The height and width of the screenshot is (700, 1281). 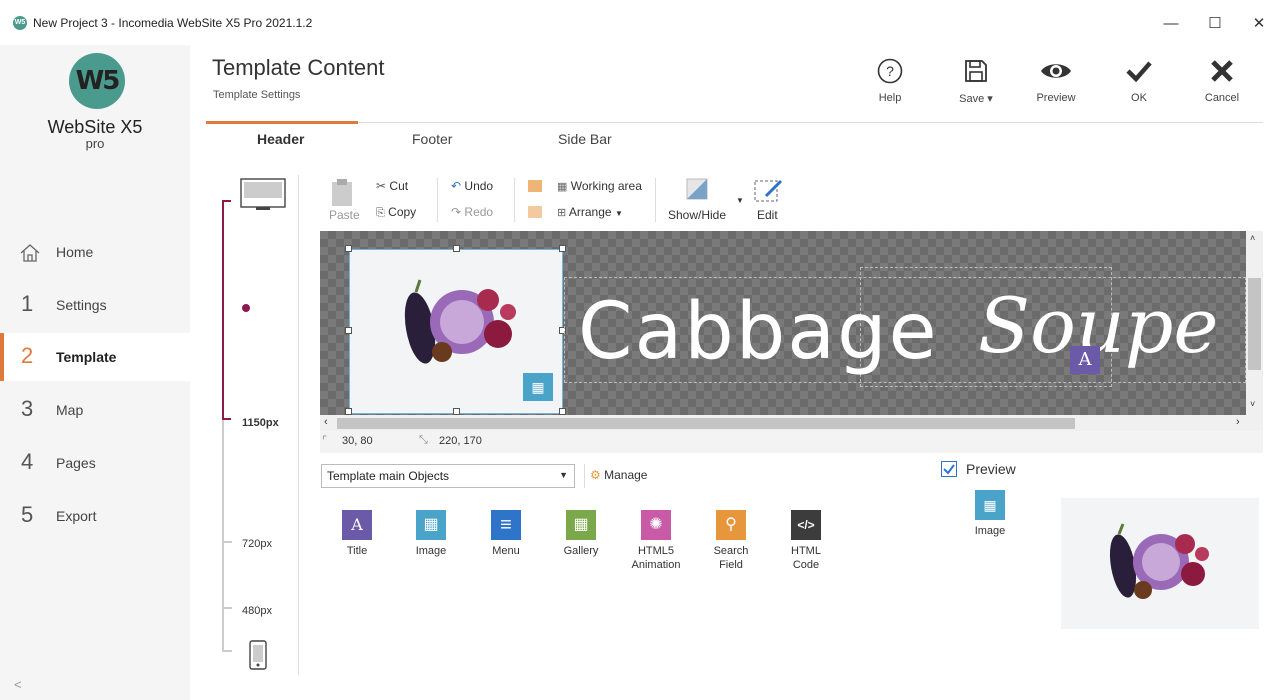 What do you see at coordinates (581, 534) in the screenshot?
I see `object-gallery: ▦ Gallery` at bounding box center [581, 534].